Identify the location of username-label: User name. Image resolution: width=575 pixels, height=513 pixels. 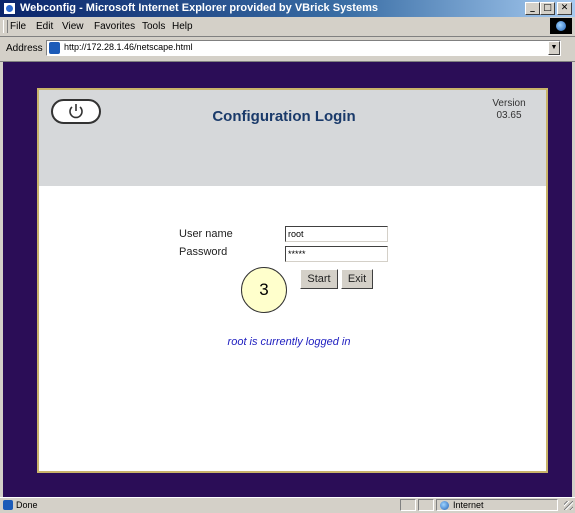
(206, 234).